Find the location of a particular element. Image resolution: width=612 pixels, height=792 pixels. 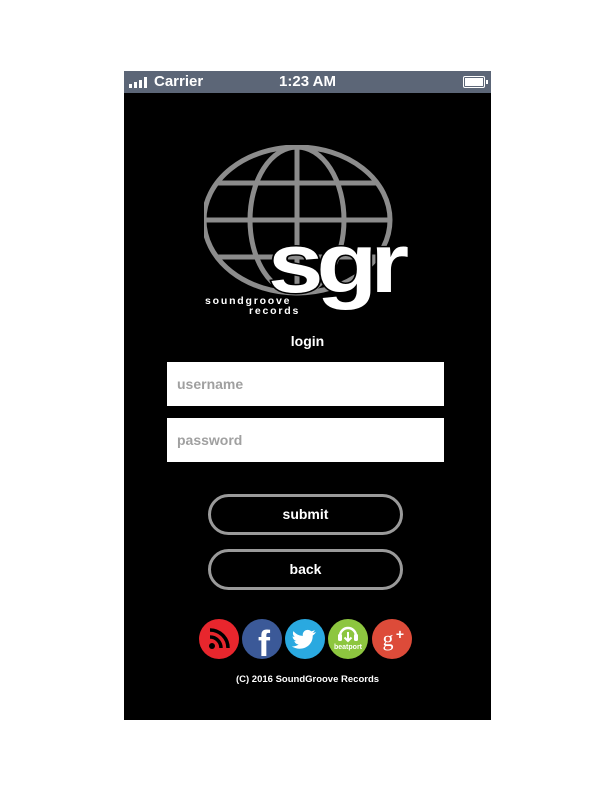

svg-text: g is located at coordinates (388, 638).